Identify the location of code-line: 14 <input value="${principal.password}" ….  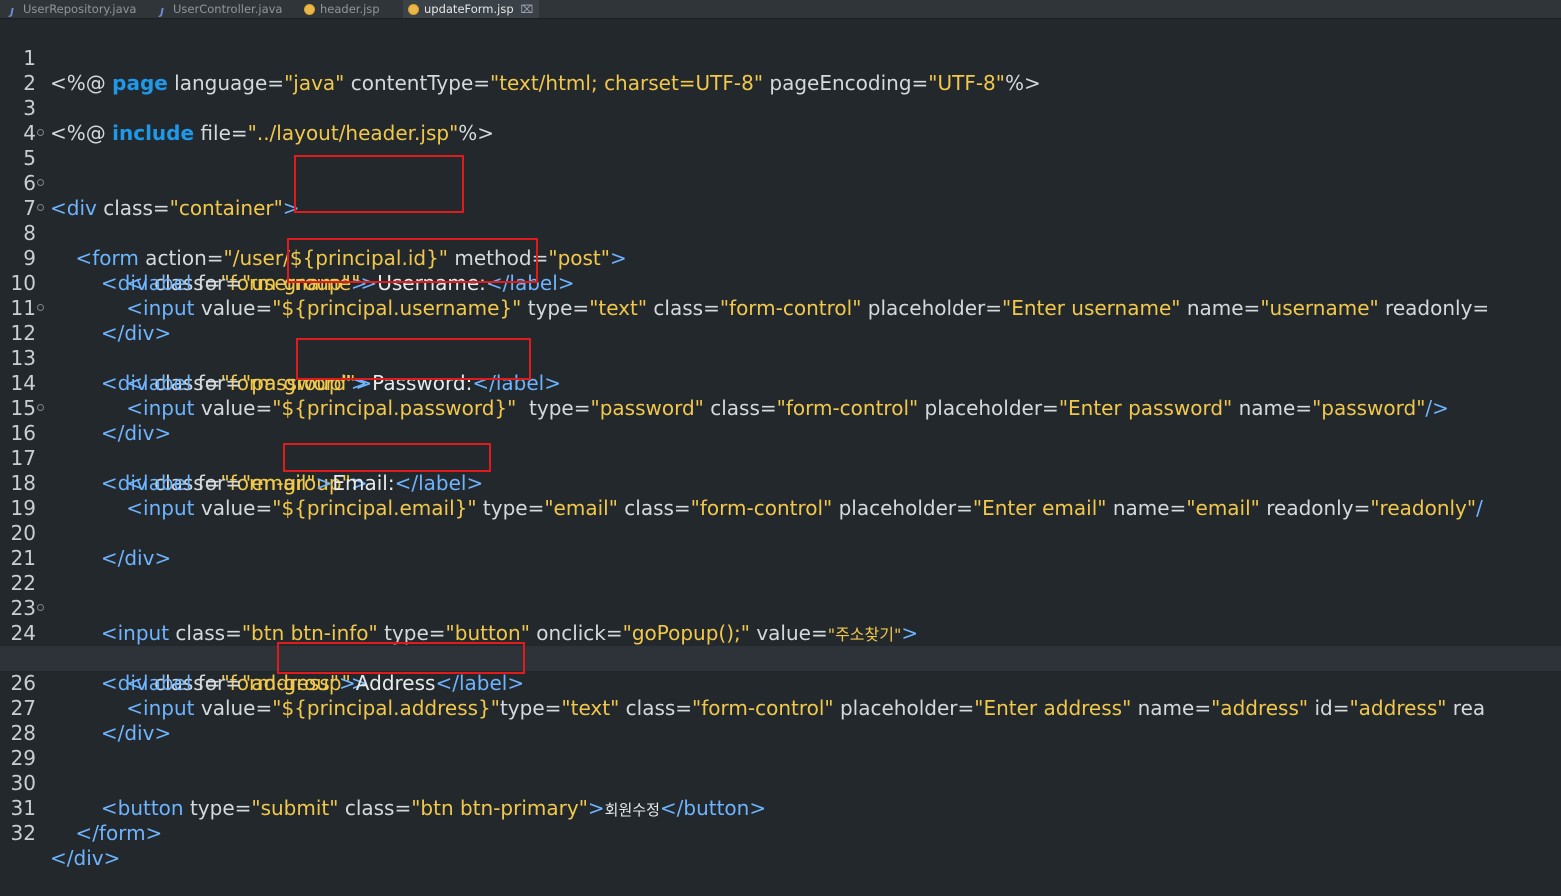
(780, 383).